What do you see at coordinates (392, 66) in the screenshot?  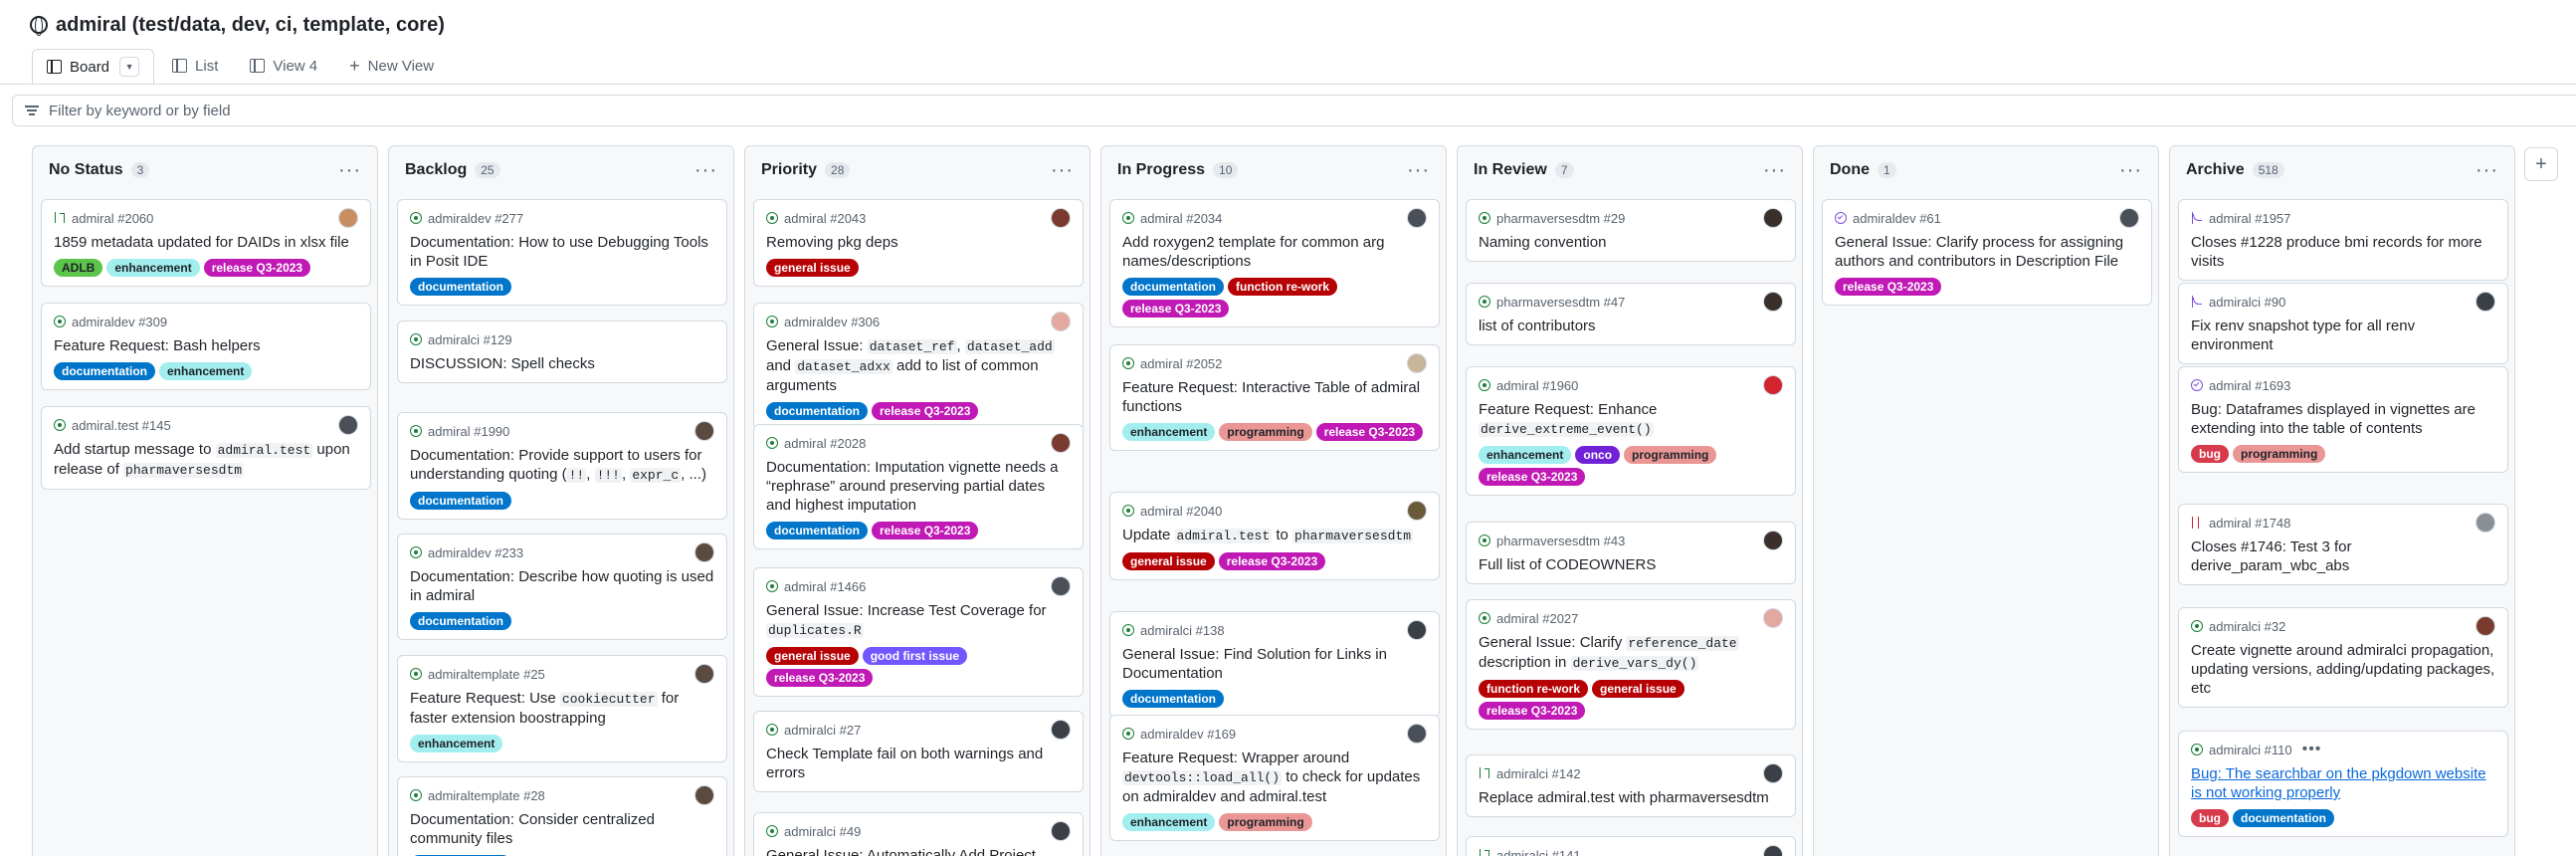 I see `tab-new-view: + New View` at bounding box center [392, 66].